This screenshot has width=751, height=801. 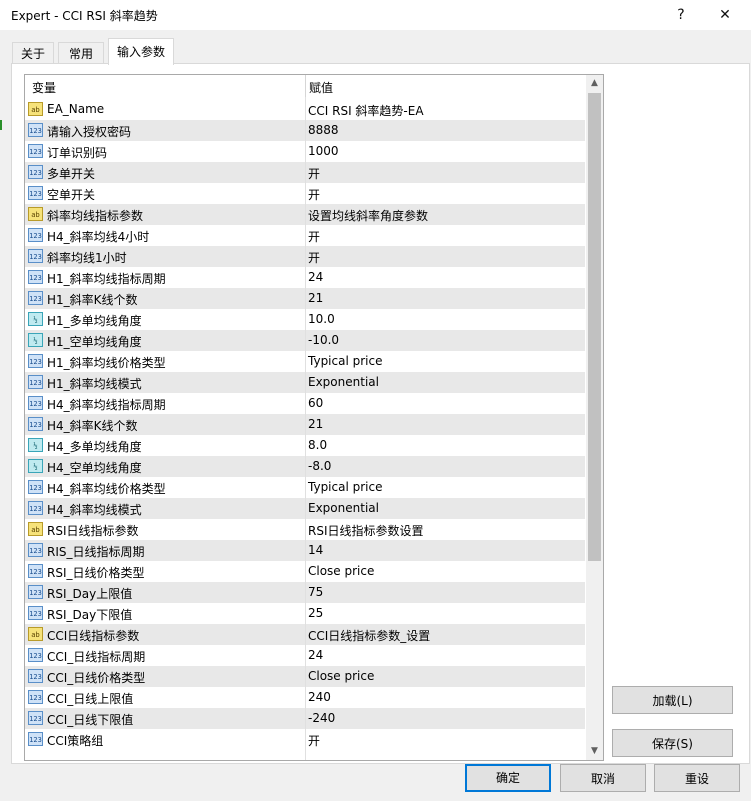 What do you see at coordinates (315, 613) in the screenshot?
I see `param-value: 25` at bounding box center [315, 613].